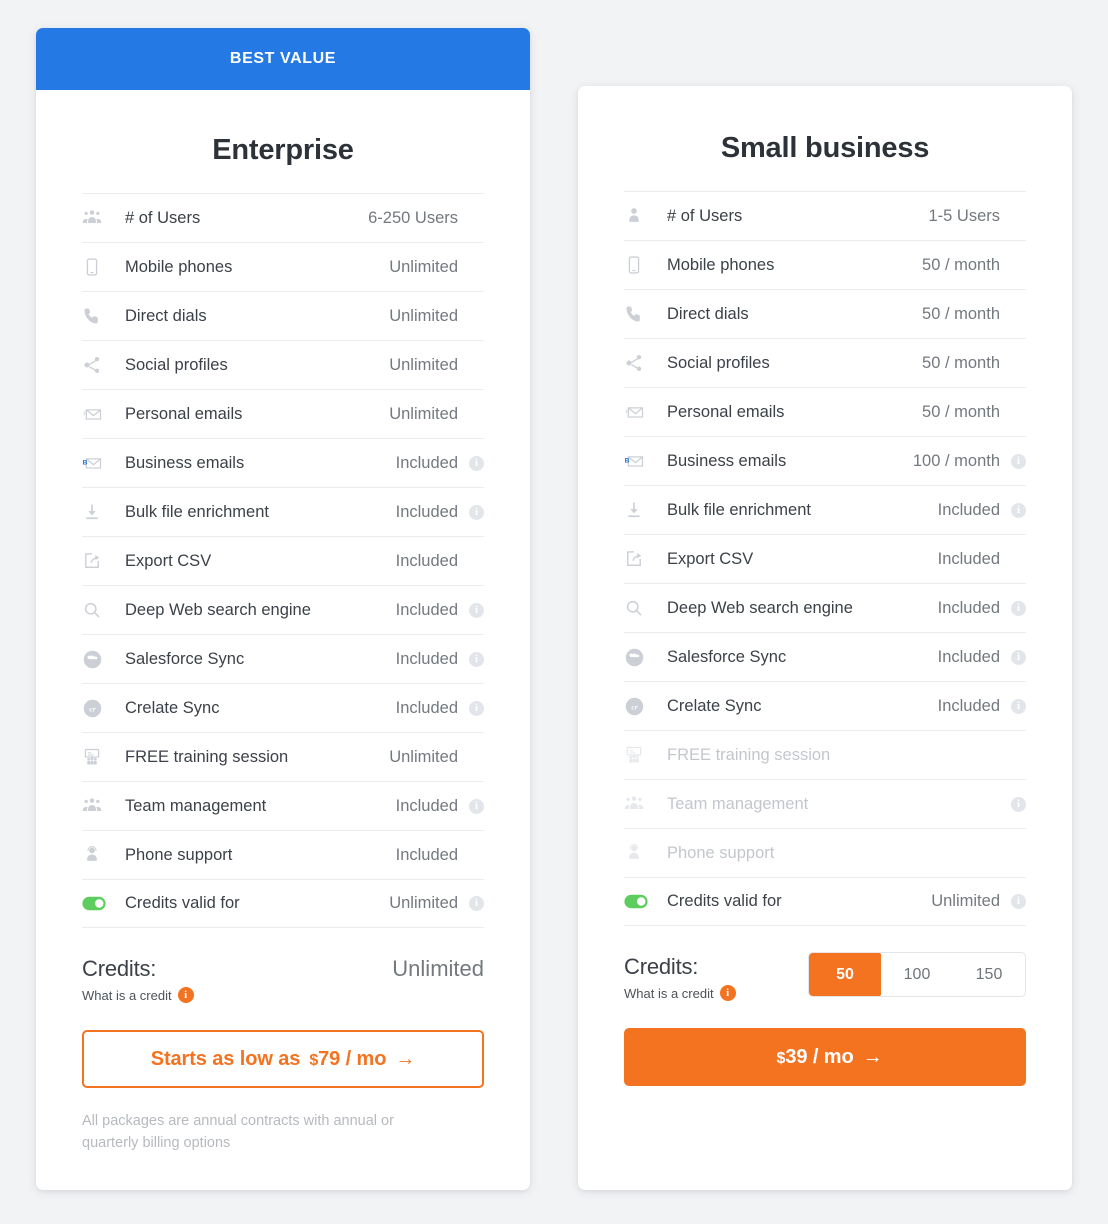  Describe the element at coordinates (163, 217) in the screenshot. I see `feature-label: # of Users` at that location.